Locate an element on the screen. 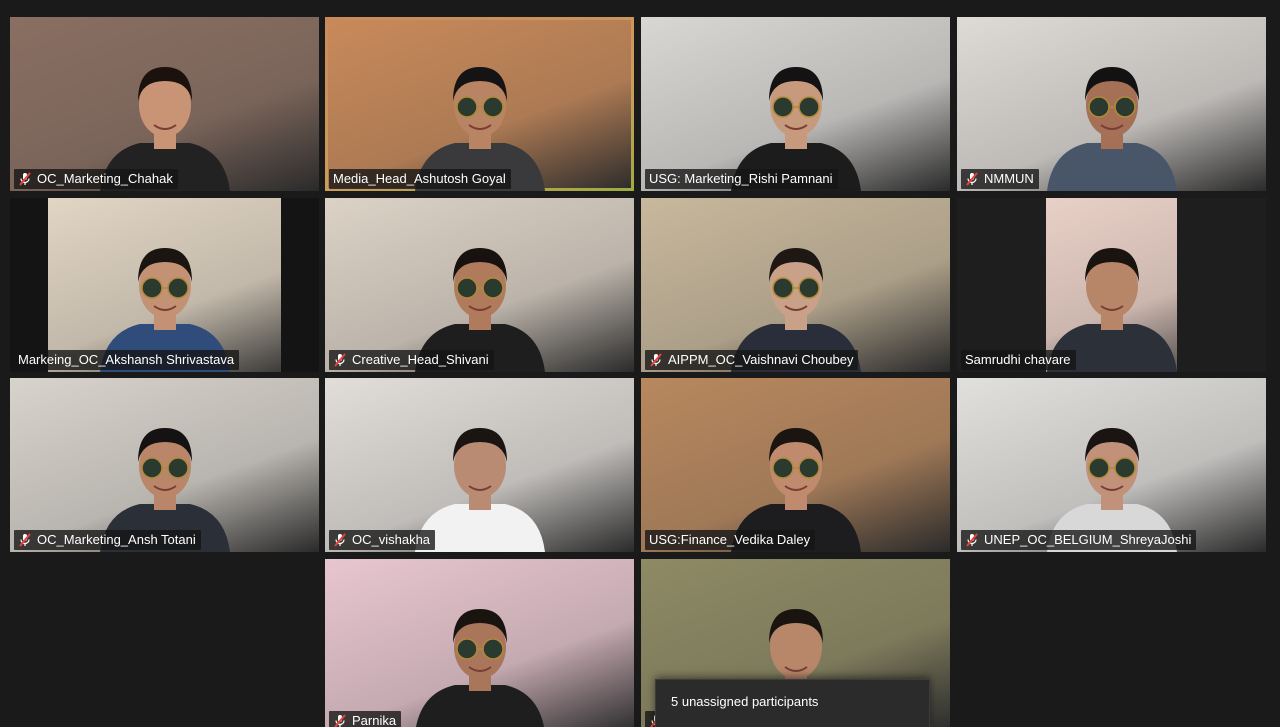 The width and height of the screenshot is (1280, 727). participant-name: USG:Finance_Vedika Daley is located at coordinates (730, 539).